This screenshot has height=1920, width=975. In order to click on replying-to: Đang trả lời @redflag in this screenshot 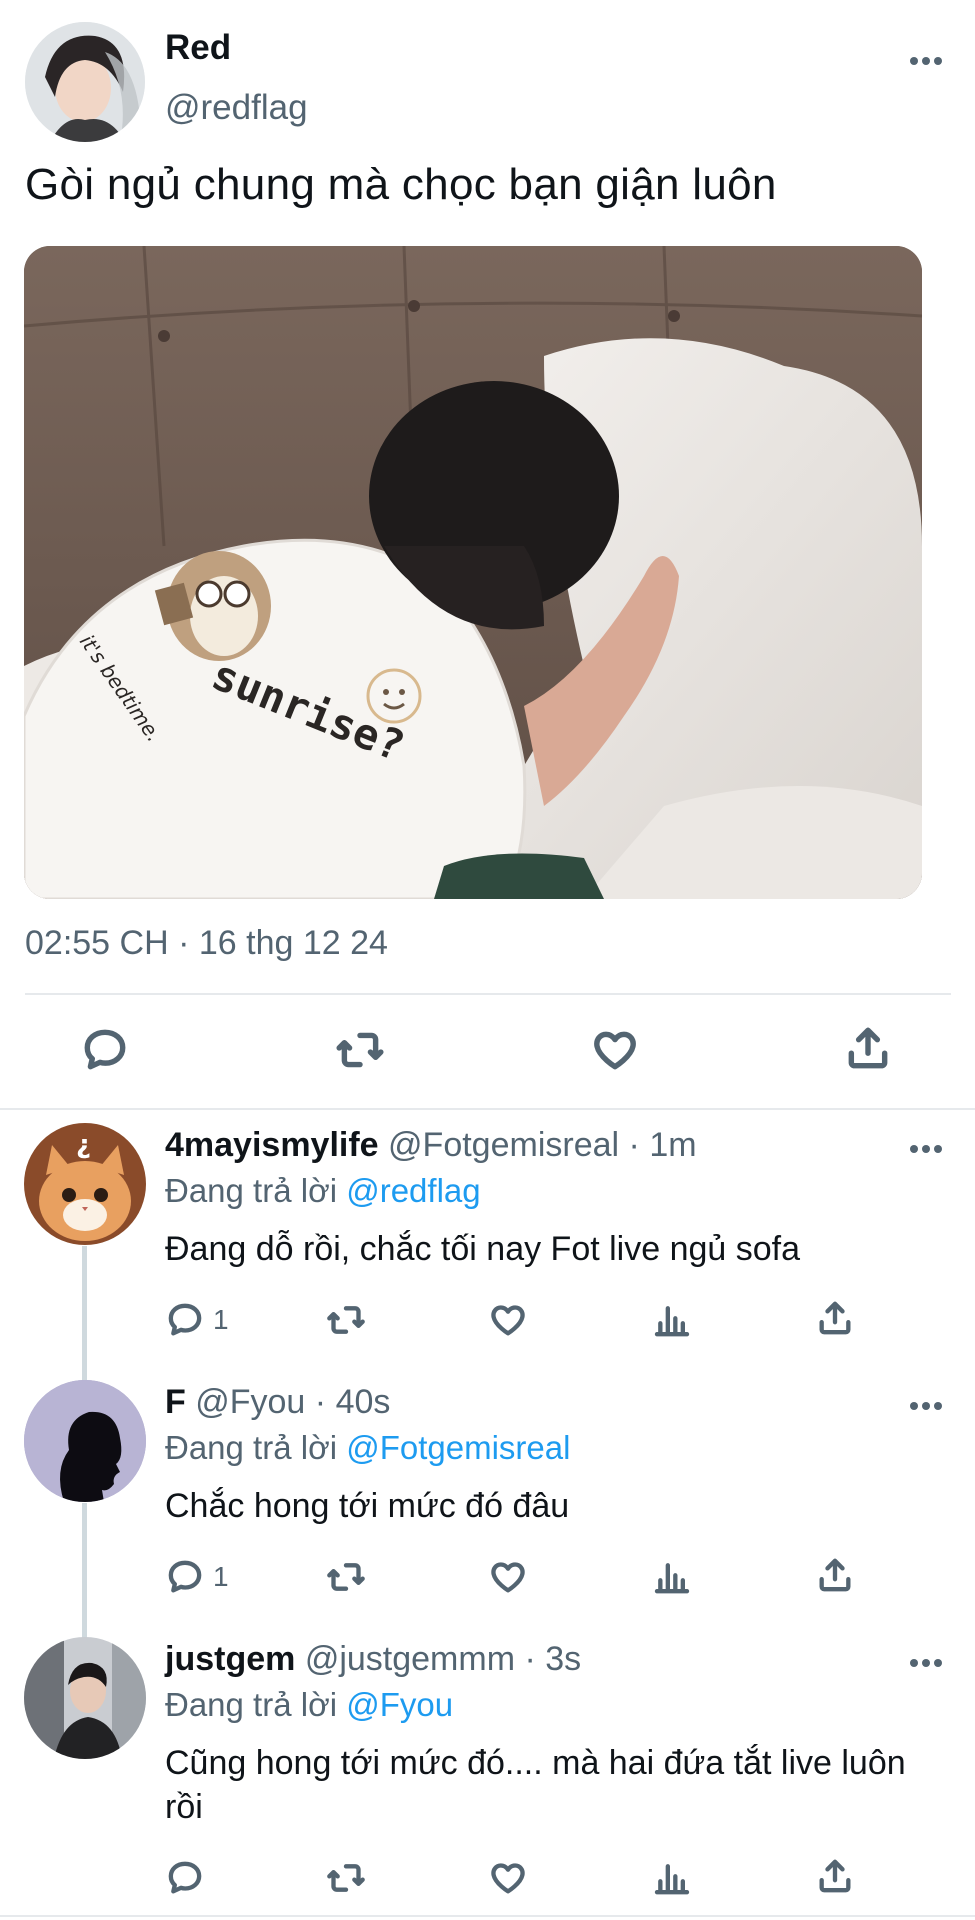, I will do `click(323, 1191)`.